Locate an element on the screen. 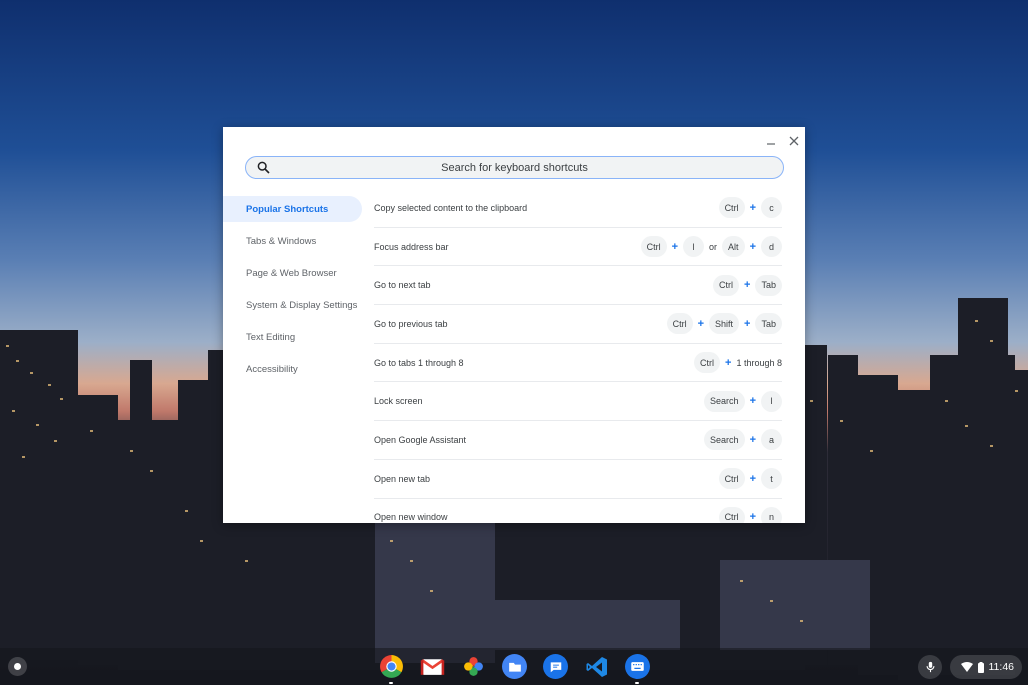  shortcut-keys: Ctrl + Shift + Tab is located at coordinates (724, 324).